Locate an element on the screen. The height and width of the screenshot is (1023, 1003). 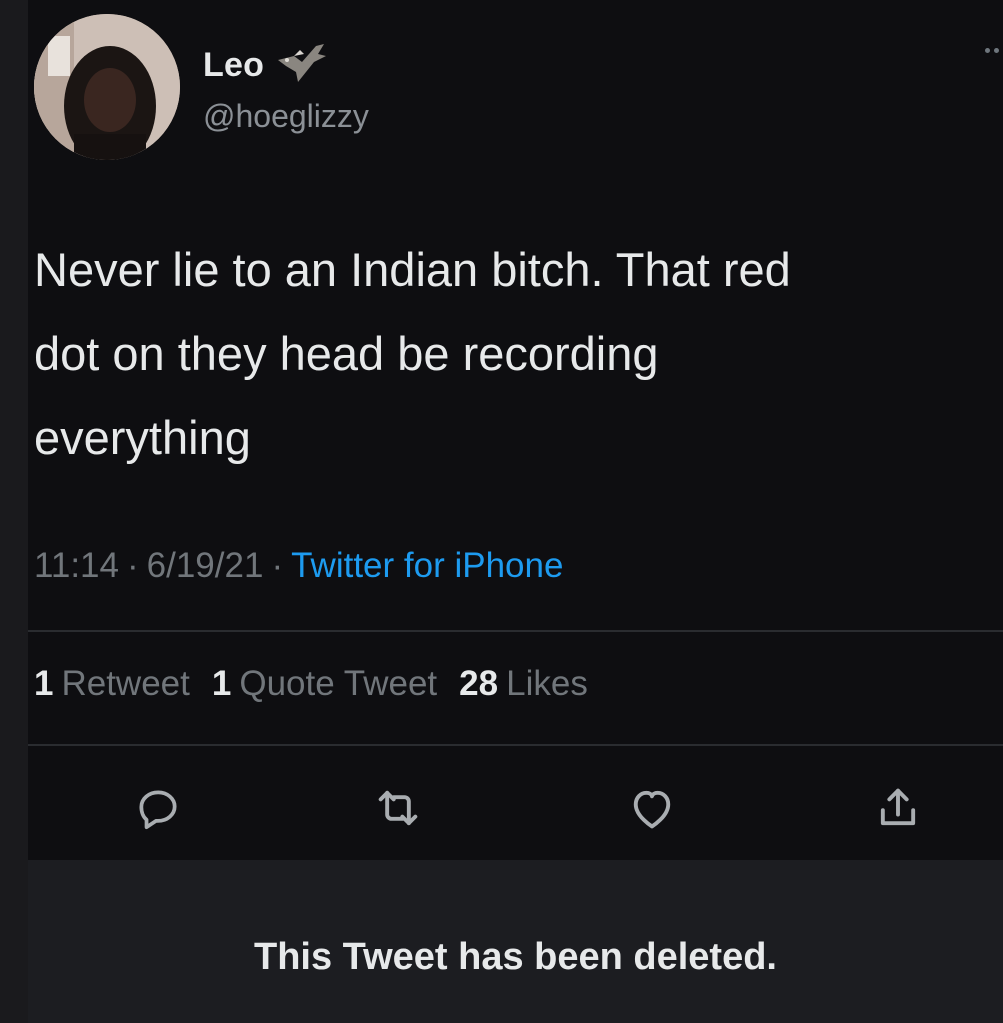
quote-tweets-stat: 1 Quote Tweet is located at coordinates (324, 684).